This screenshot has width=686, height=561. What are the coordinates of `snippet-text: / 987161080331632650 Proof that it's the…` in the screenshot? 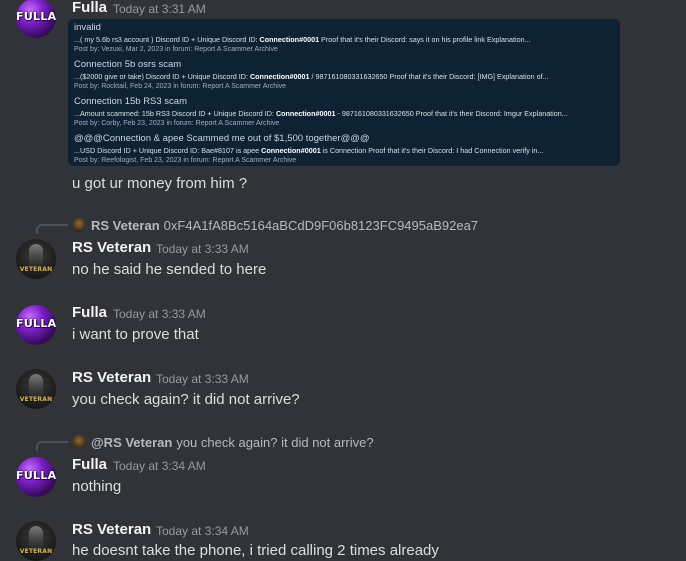 It's located at (429, 76).